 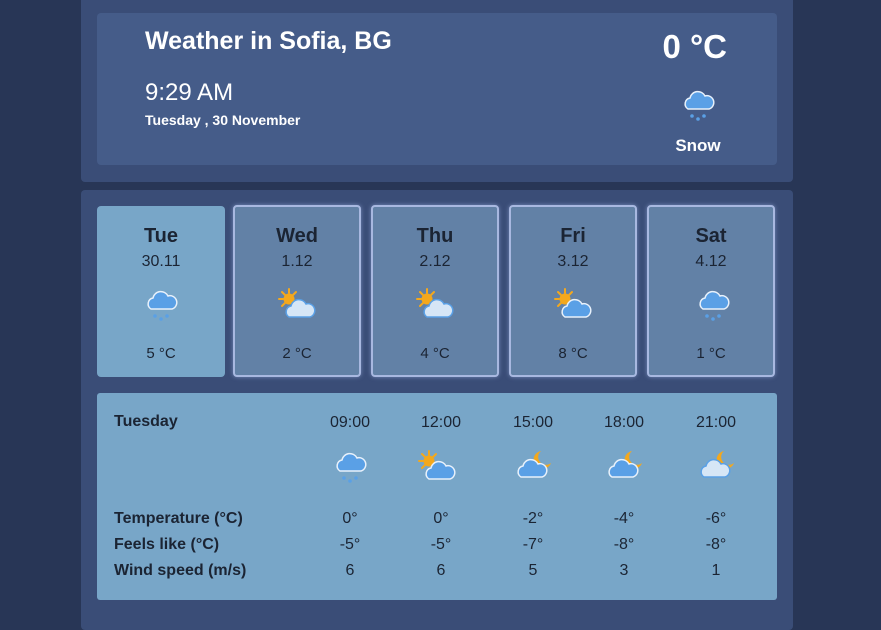 I want to click on current-date: Tuesday , 30 November, so click(x=223, y=120).